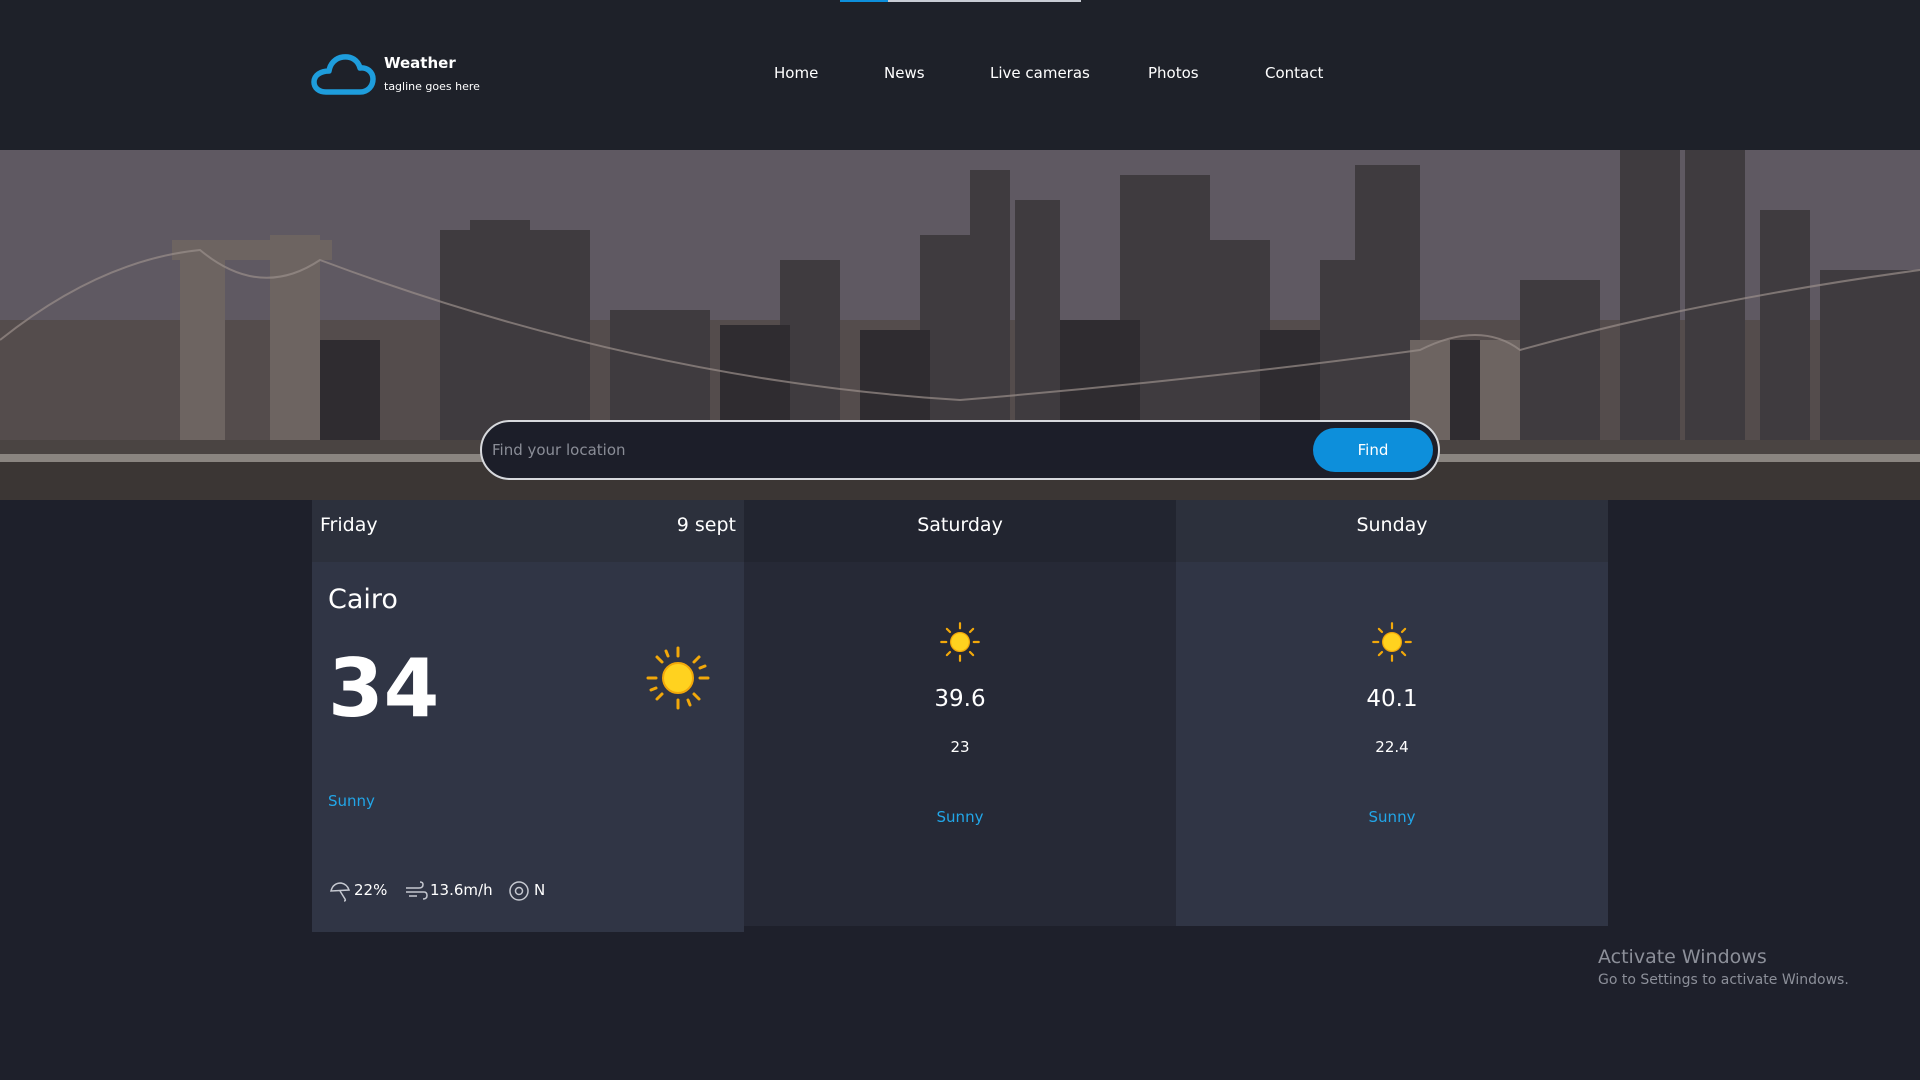  I want to click on nav-live-cameras: Live cameras, so click(1040, 73).